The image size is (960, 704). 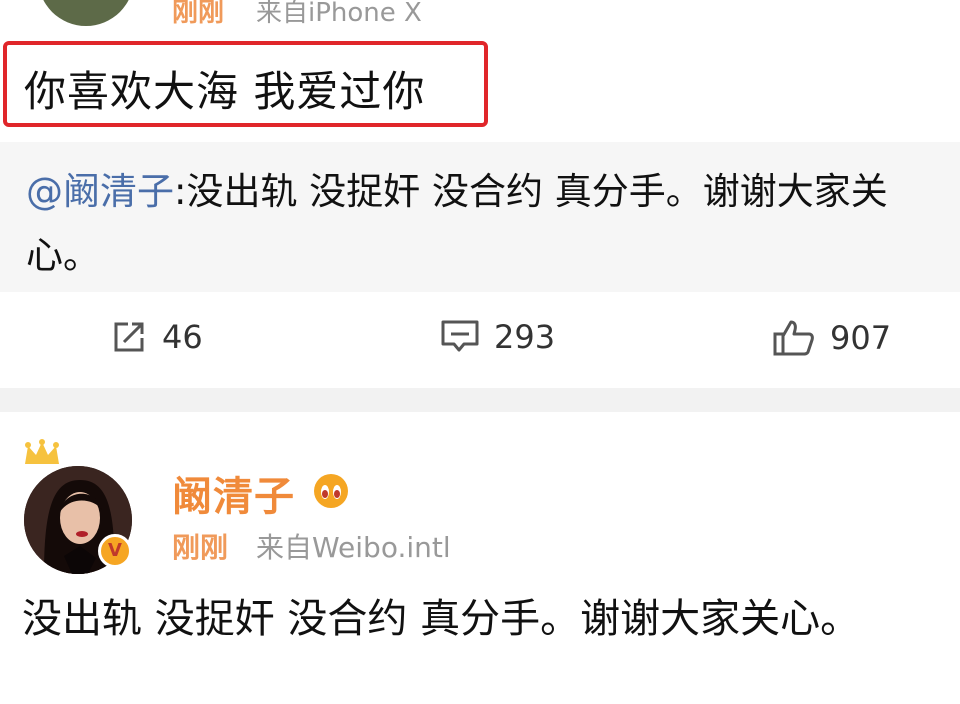 What do you see at coordinates (115, 551) in the screenshot?
I see `verified-badge-icon: V` at bounding box center [115, 551].